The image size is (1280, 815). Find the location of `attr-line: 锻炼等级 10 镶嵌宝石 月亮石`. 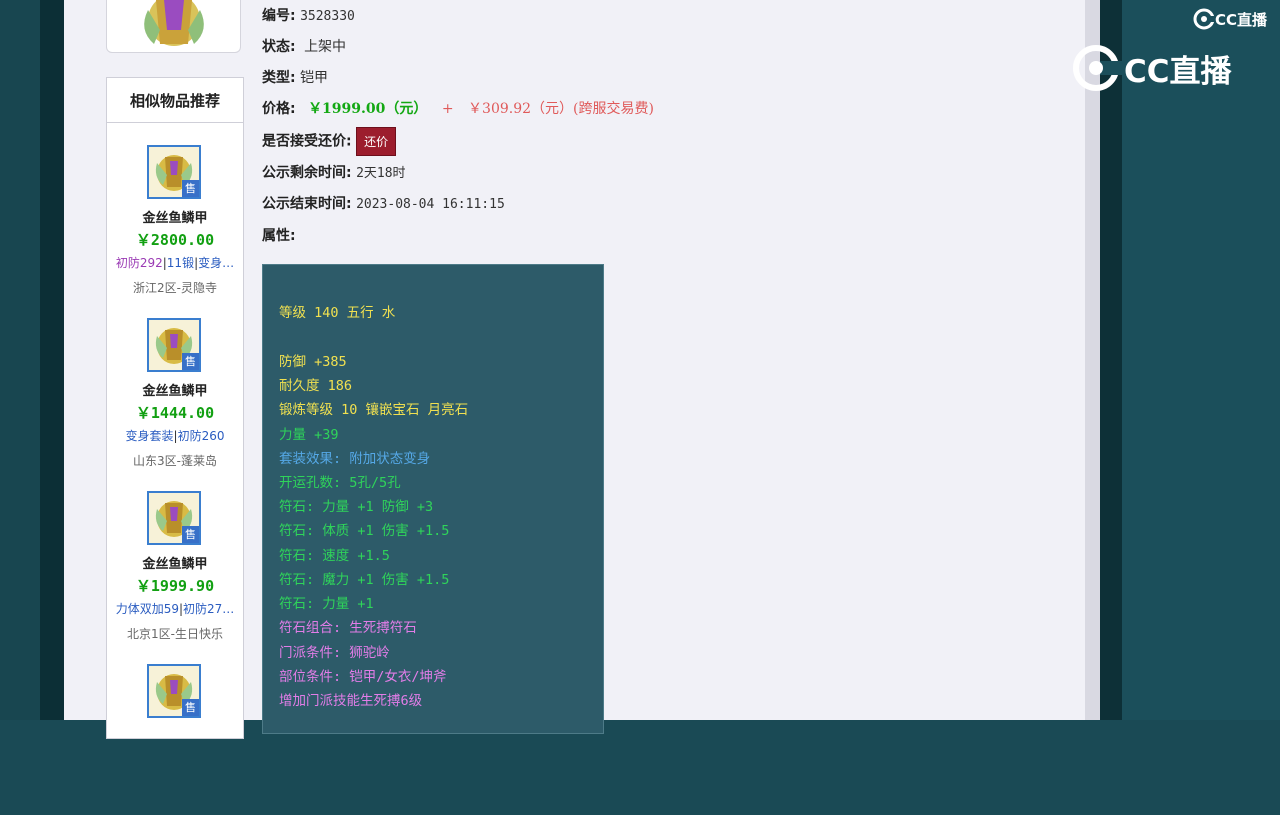

attr-line: 锻炼等级 10 镶嵌宝石 月亮石 is located at coordinates (374, 410).